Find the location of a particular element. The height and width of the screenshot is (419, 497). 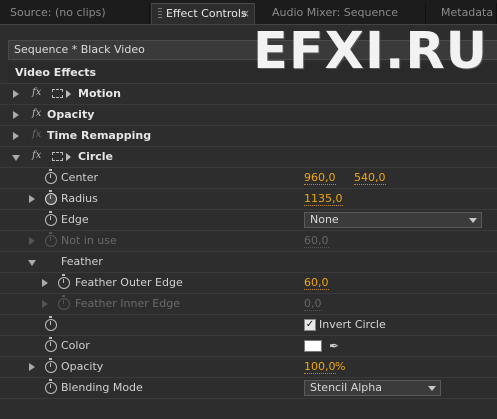

property-label-center: Center is located at coordinates (80, 177).